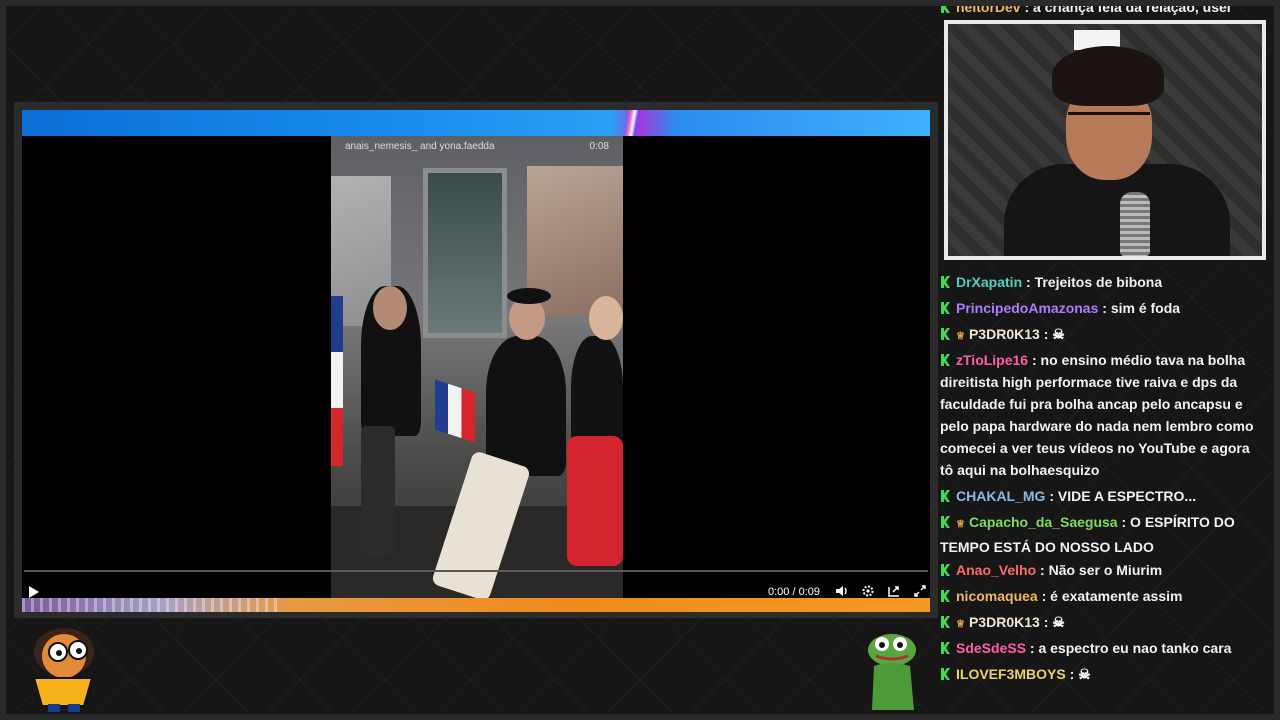 The width and height of the screenshot is (1280, 720). I want to click on chat-username: SdeSdeSS, so click(991, 648).